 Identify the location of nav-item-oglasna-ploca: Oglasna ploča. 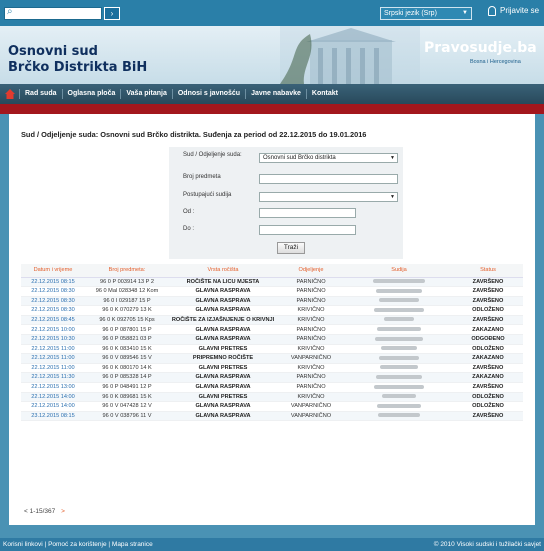
(91, 94).